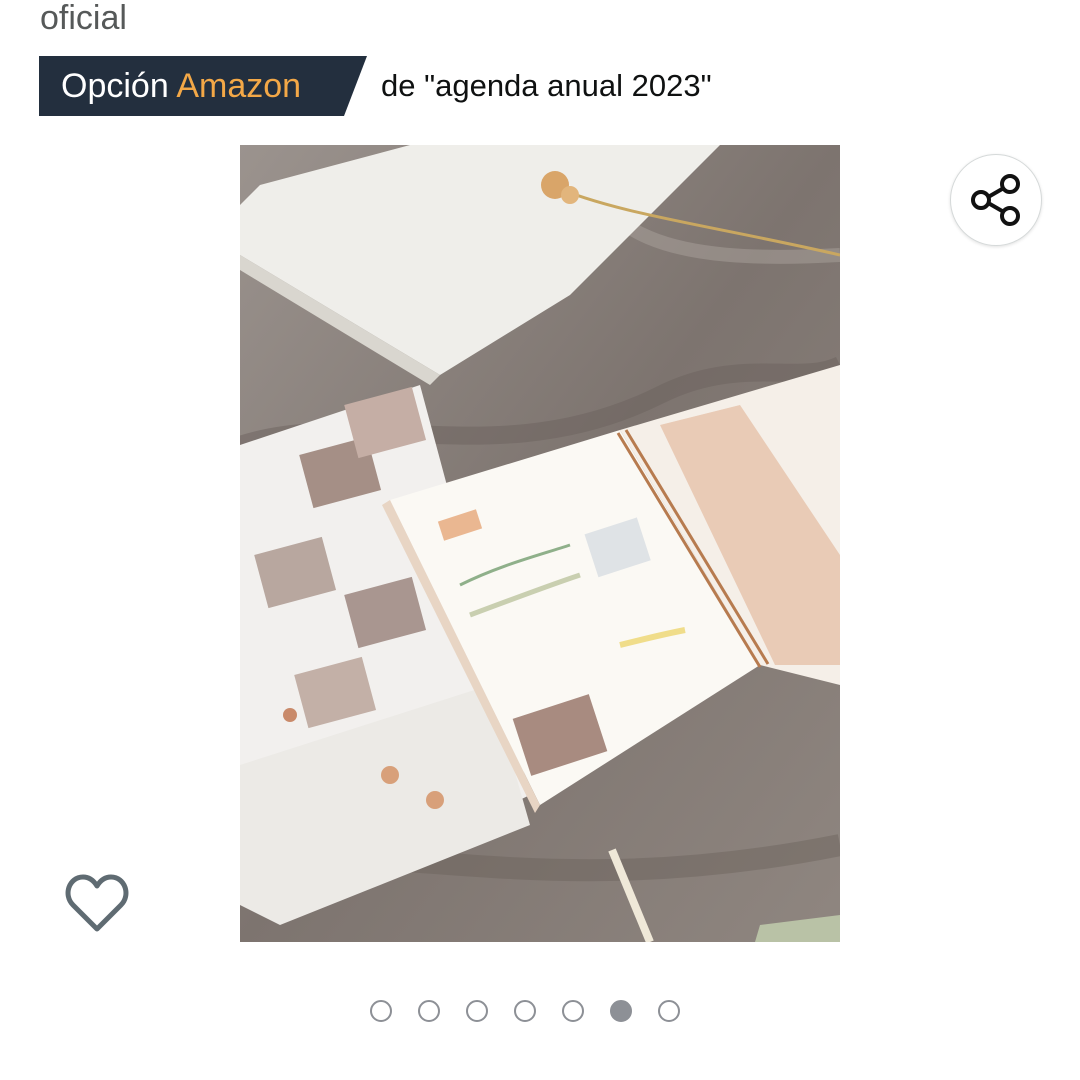 The image size is (1080, 1080). What do you see at coordinates (546, 85) in the screenshot?
I see `badge-keyword: de "agenda anual 2023"` at bounding box center [546, 85].